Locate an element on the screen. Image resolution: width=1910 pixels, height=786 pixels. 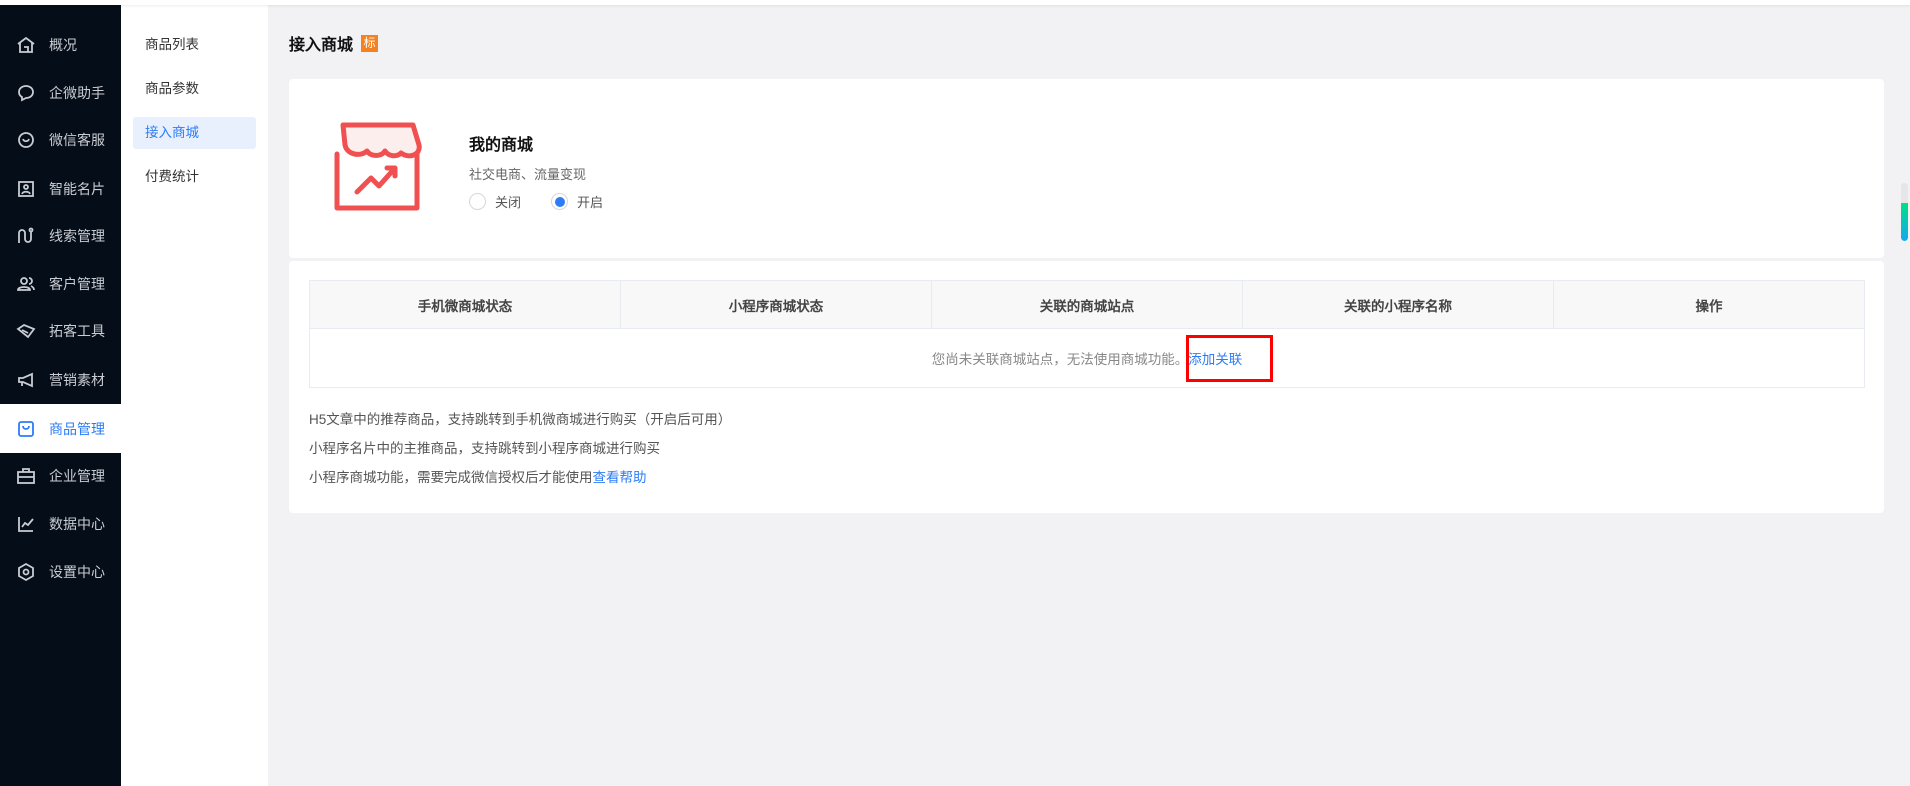
sidebar-item-leads: 线索管理 is located at coordinates (60, 236).